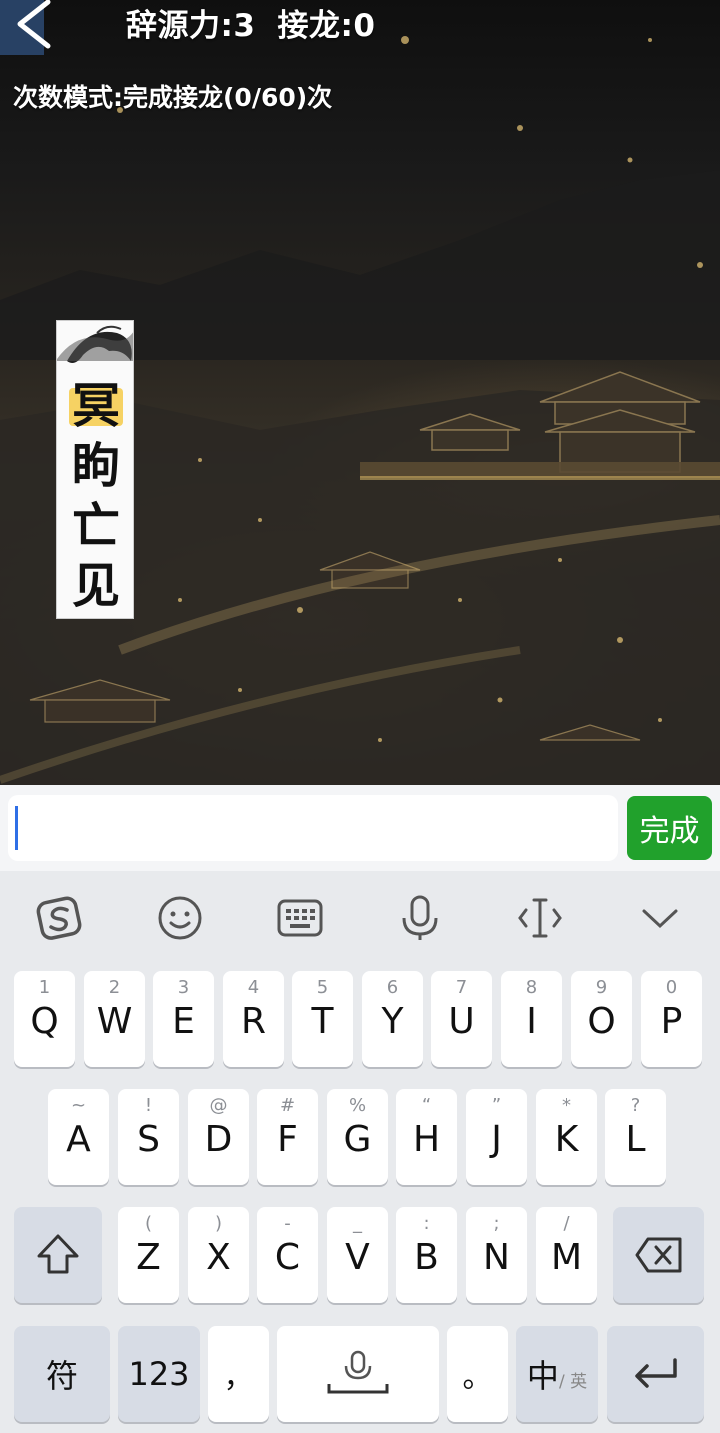 This screenshot has width=720, height=1433. I want to click on key-secondary-label: /, so click(566, 1223).